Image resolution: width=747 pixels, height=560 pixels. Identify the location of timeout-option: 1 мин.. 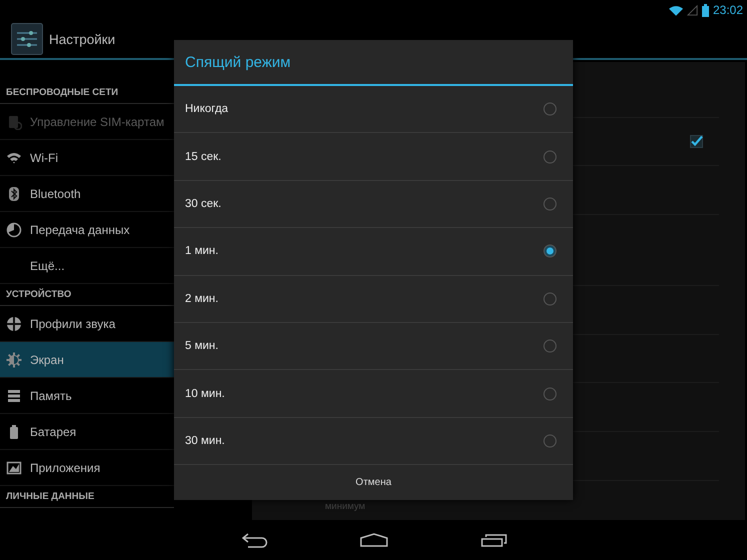
(373, 252).